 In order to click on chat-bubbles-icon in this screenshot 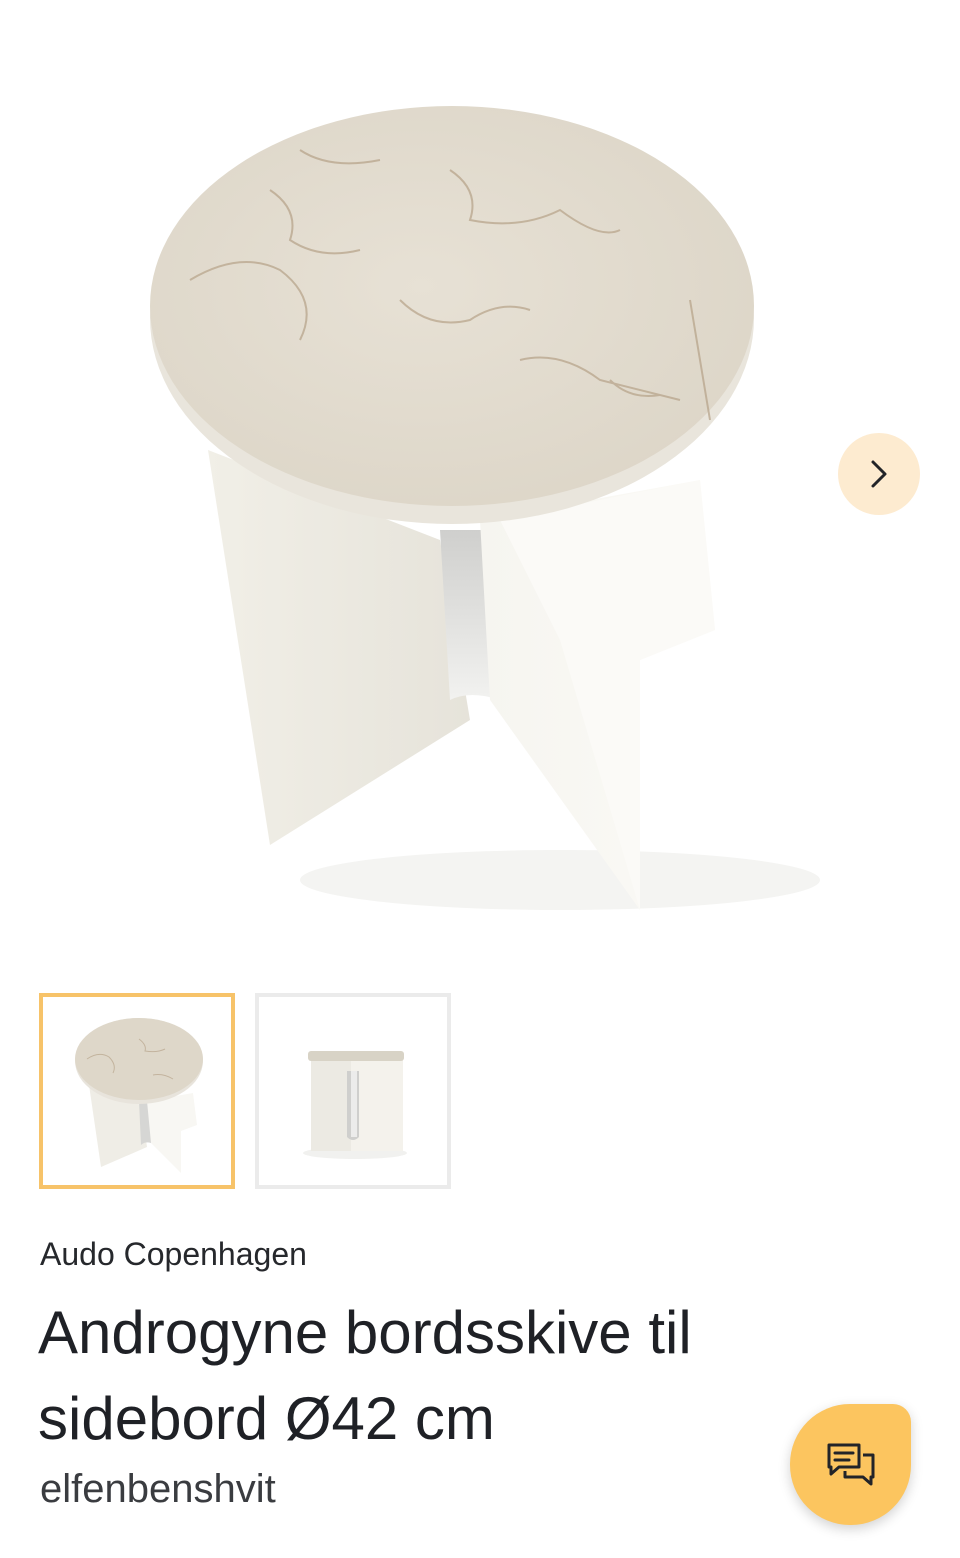, I will do `click(850, 1464)`.